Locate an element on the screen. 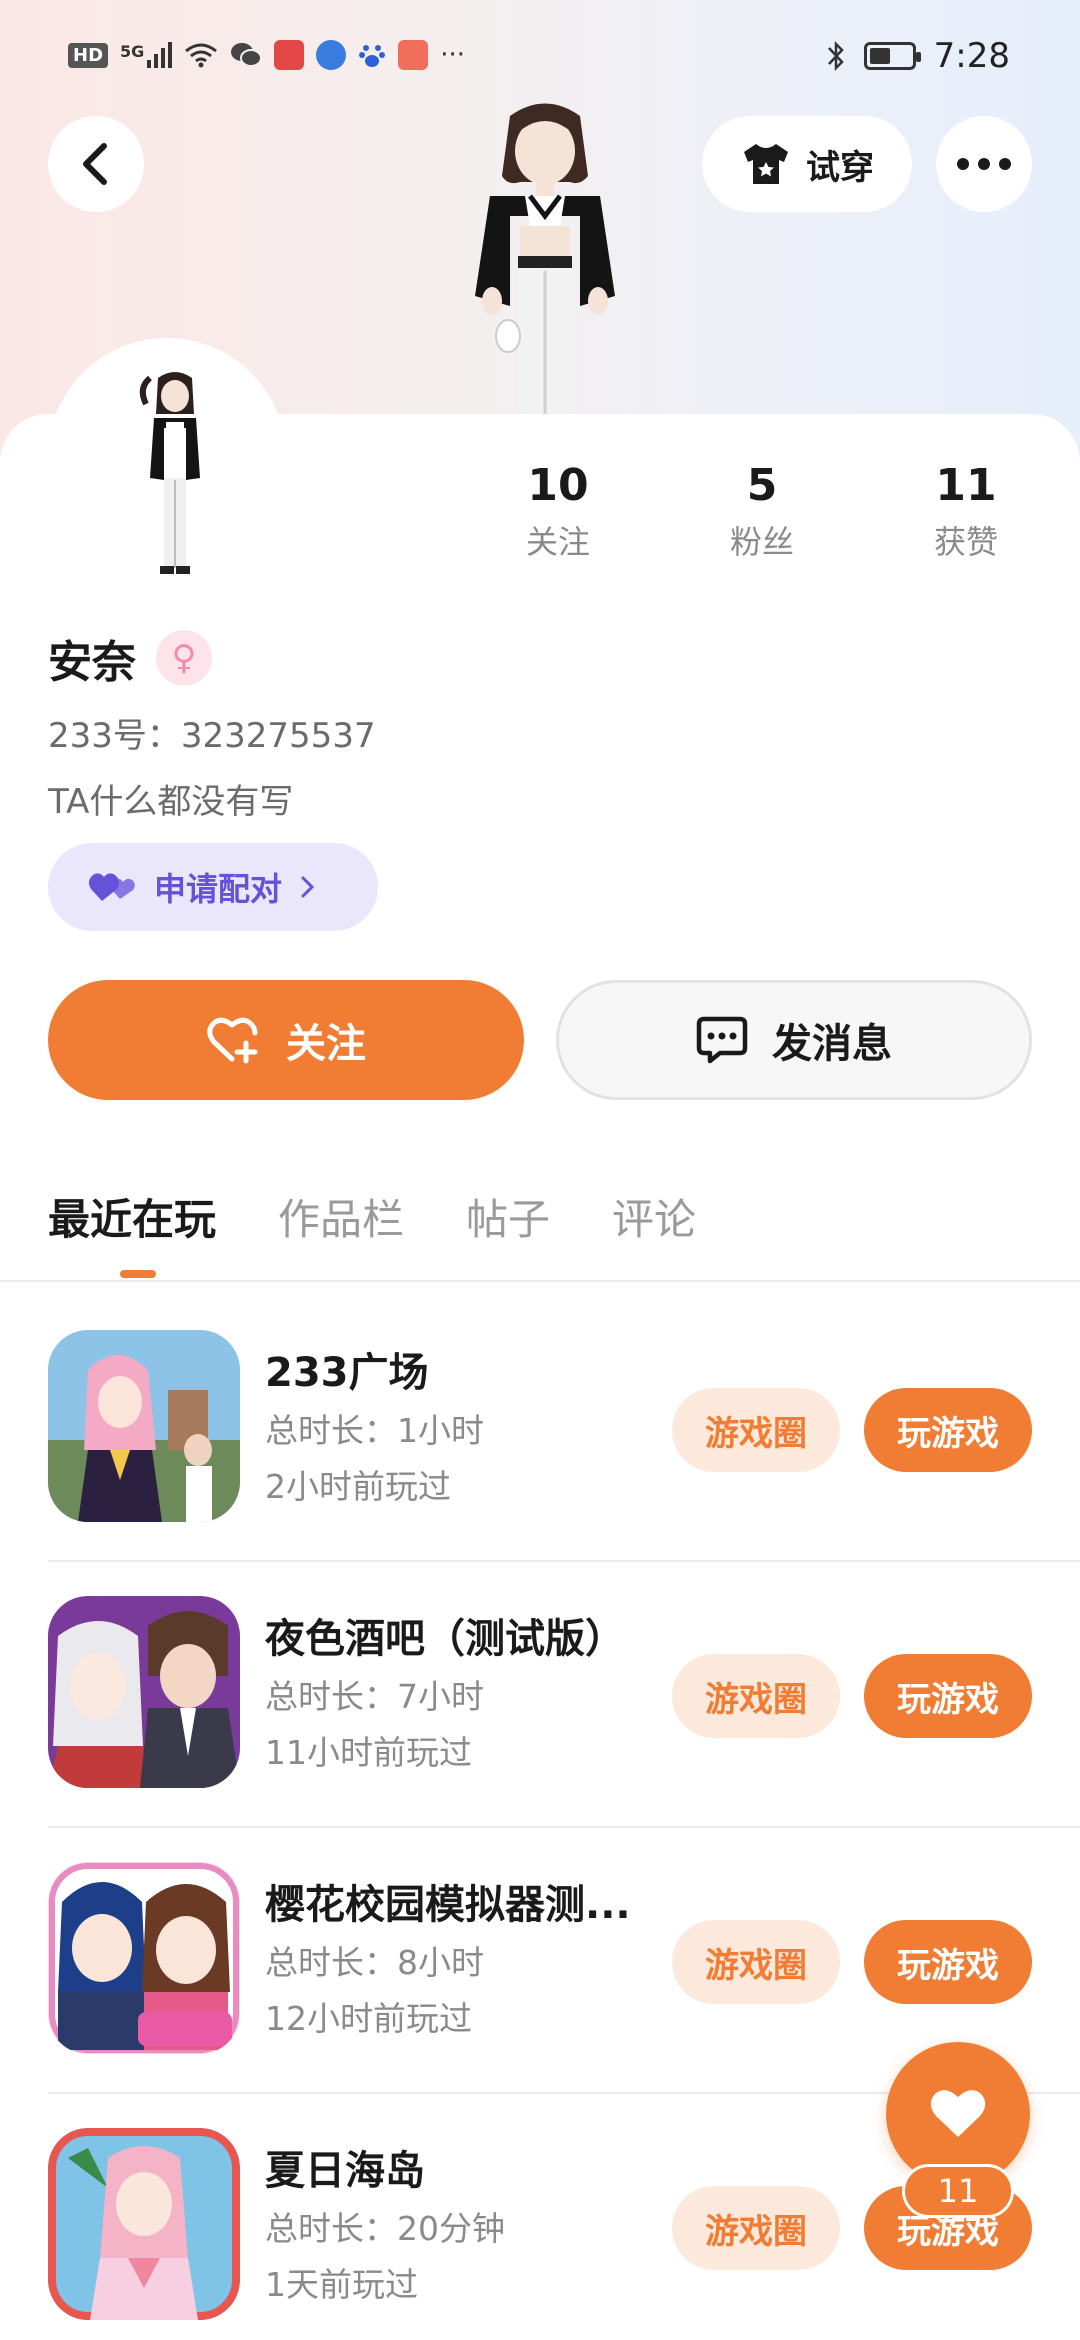 This screenshot has height=2340, width=1080. stat-following: 10 关注 is located at coordinates (558, 511).